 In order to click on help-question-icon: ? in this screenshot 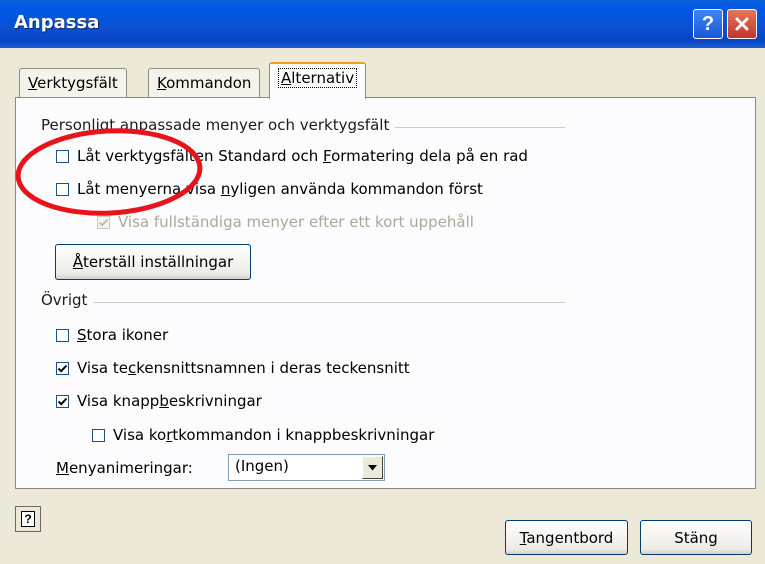, I will do `click(28, 519)`.